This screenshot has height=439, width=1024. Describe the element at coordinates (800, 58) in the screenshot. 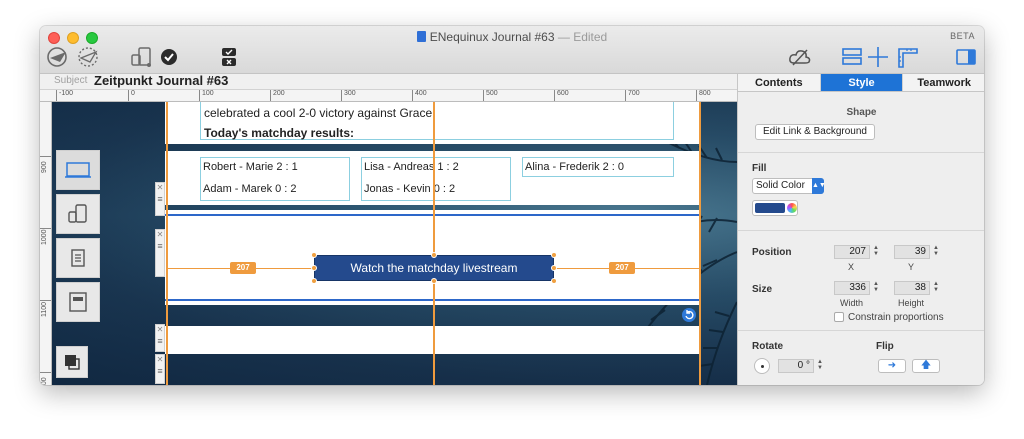

I see `cloud-sync-icon` at that location.